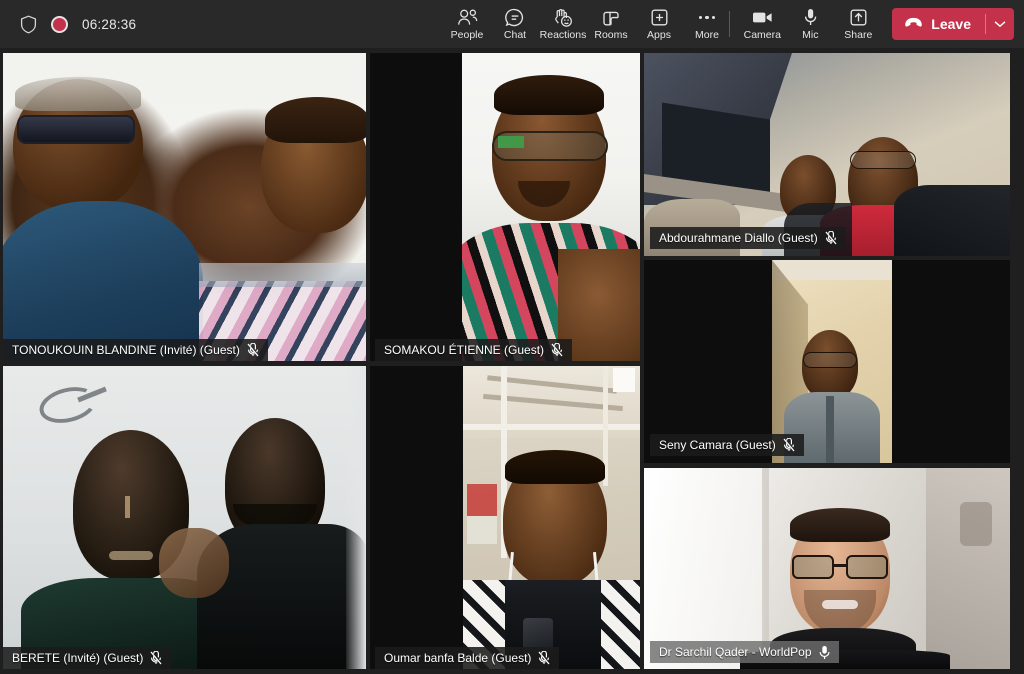  I want to click on mic-on-icon, so click(824, 652).